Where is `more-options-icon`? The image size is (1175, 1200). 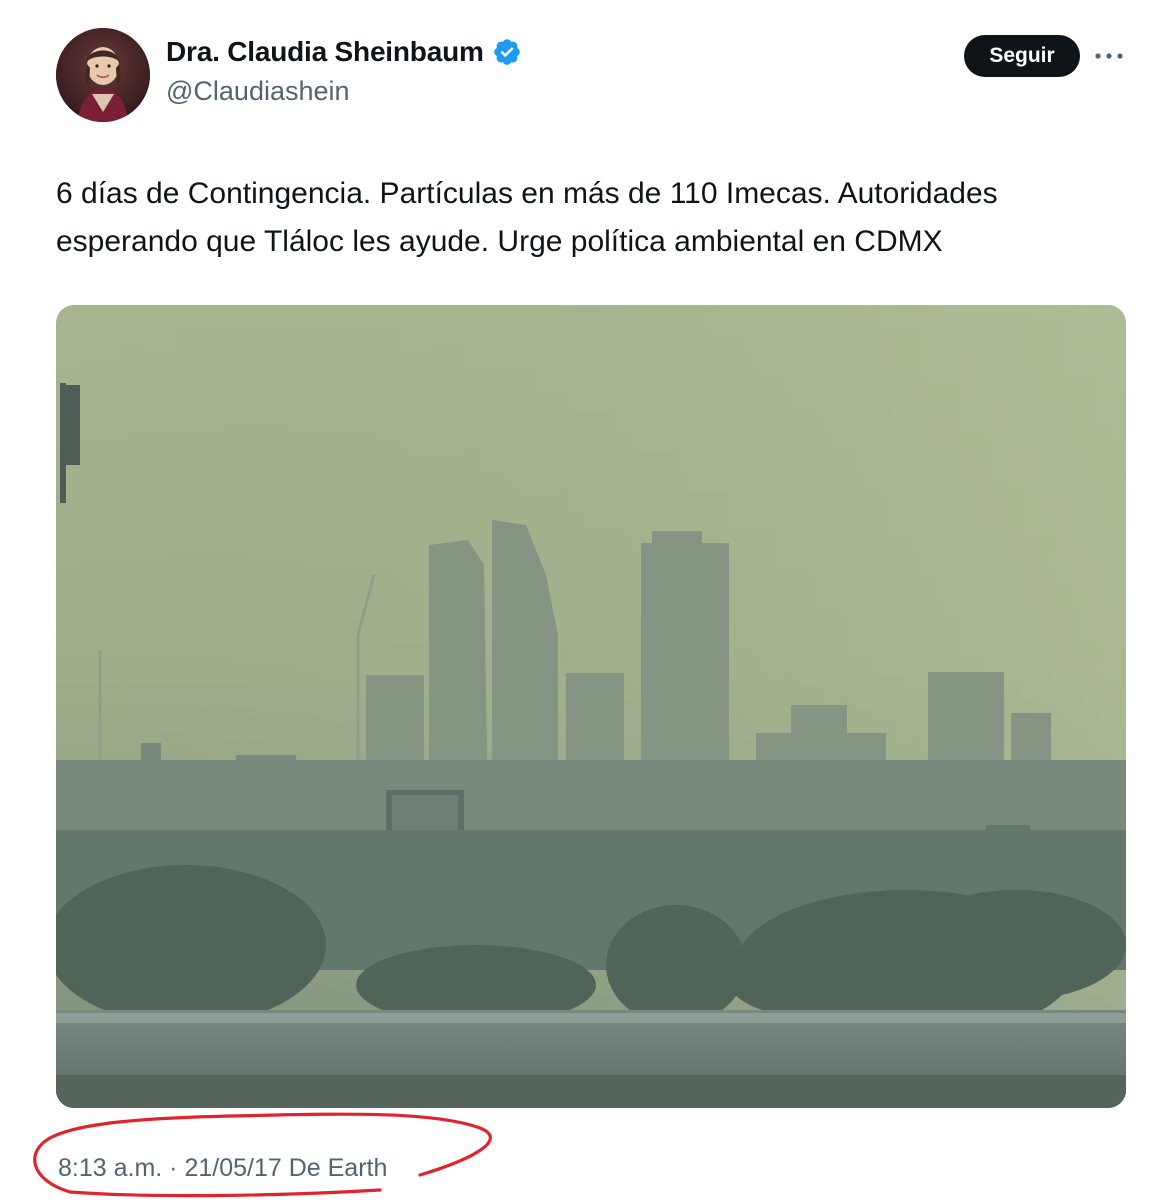 more-options-icon is located at coordinates (1109, 56).